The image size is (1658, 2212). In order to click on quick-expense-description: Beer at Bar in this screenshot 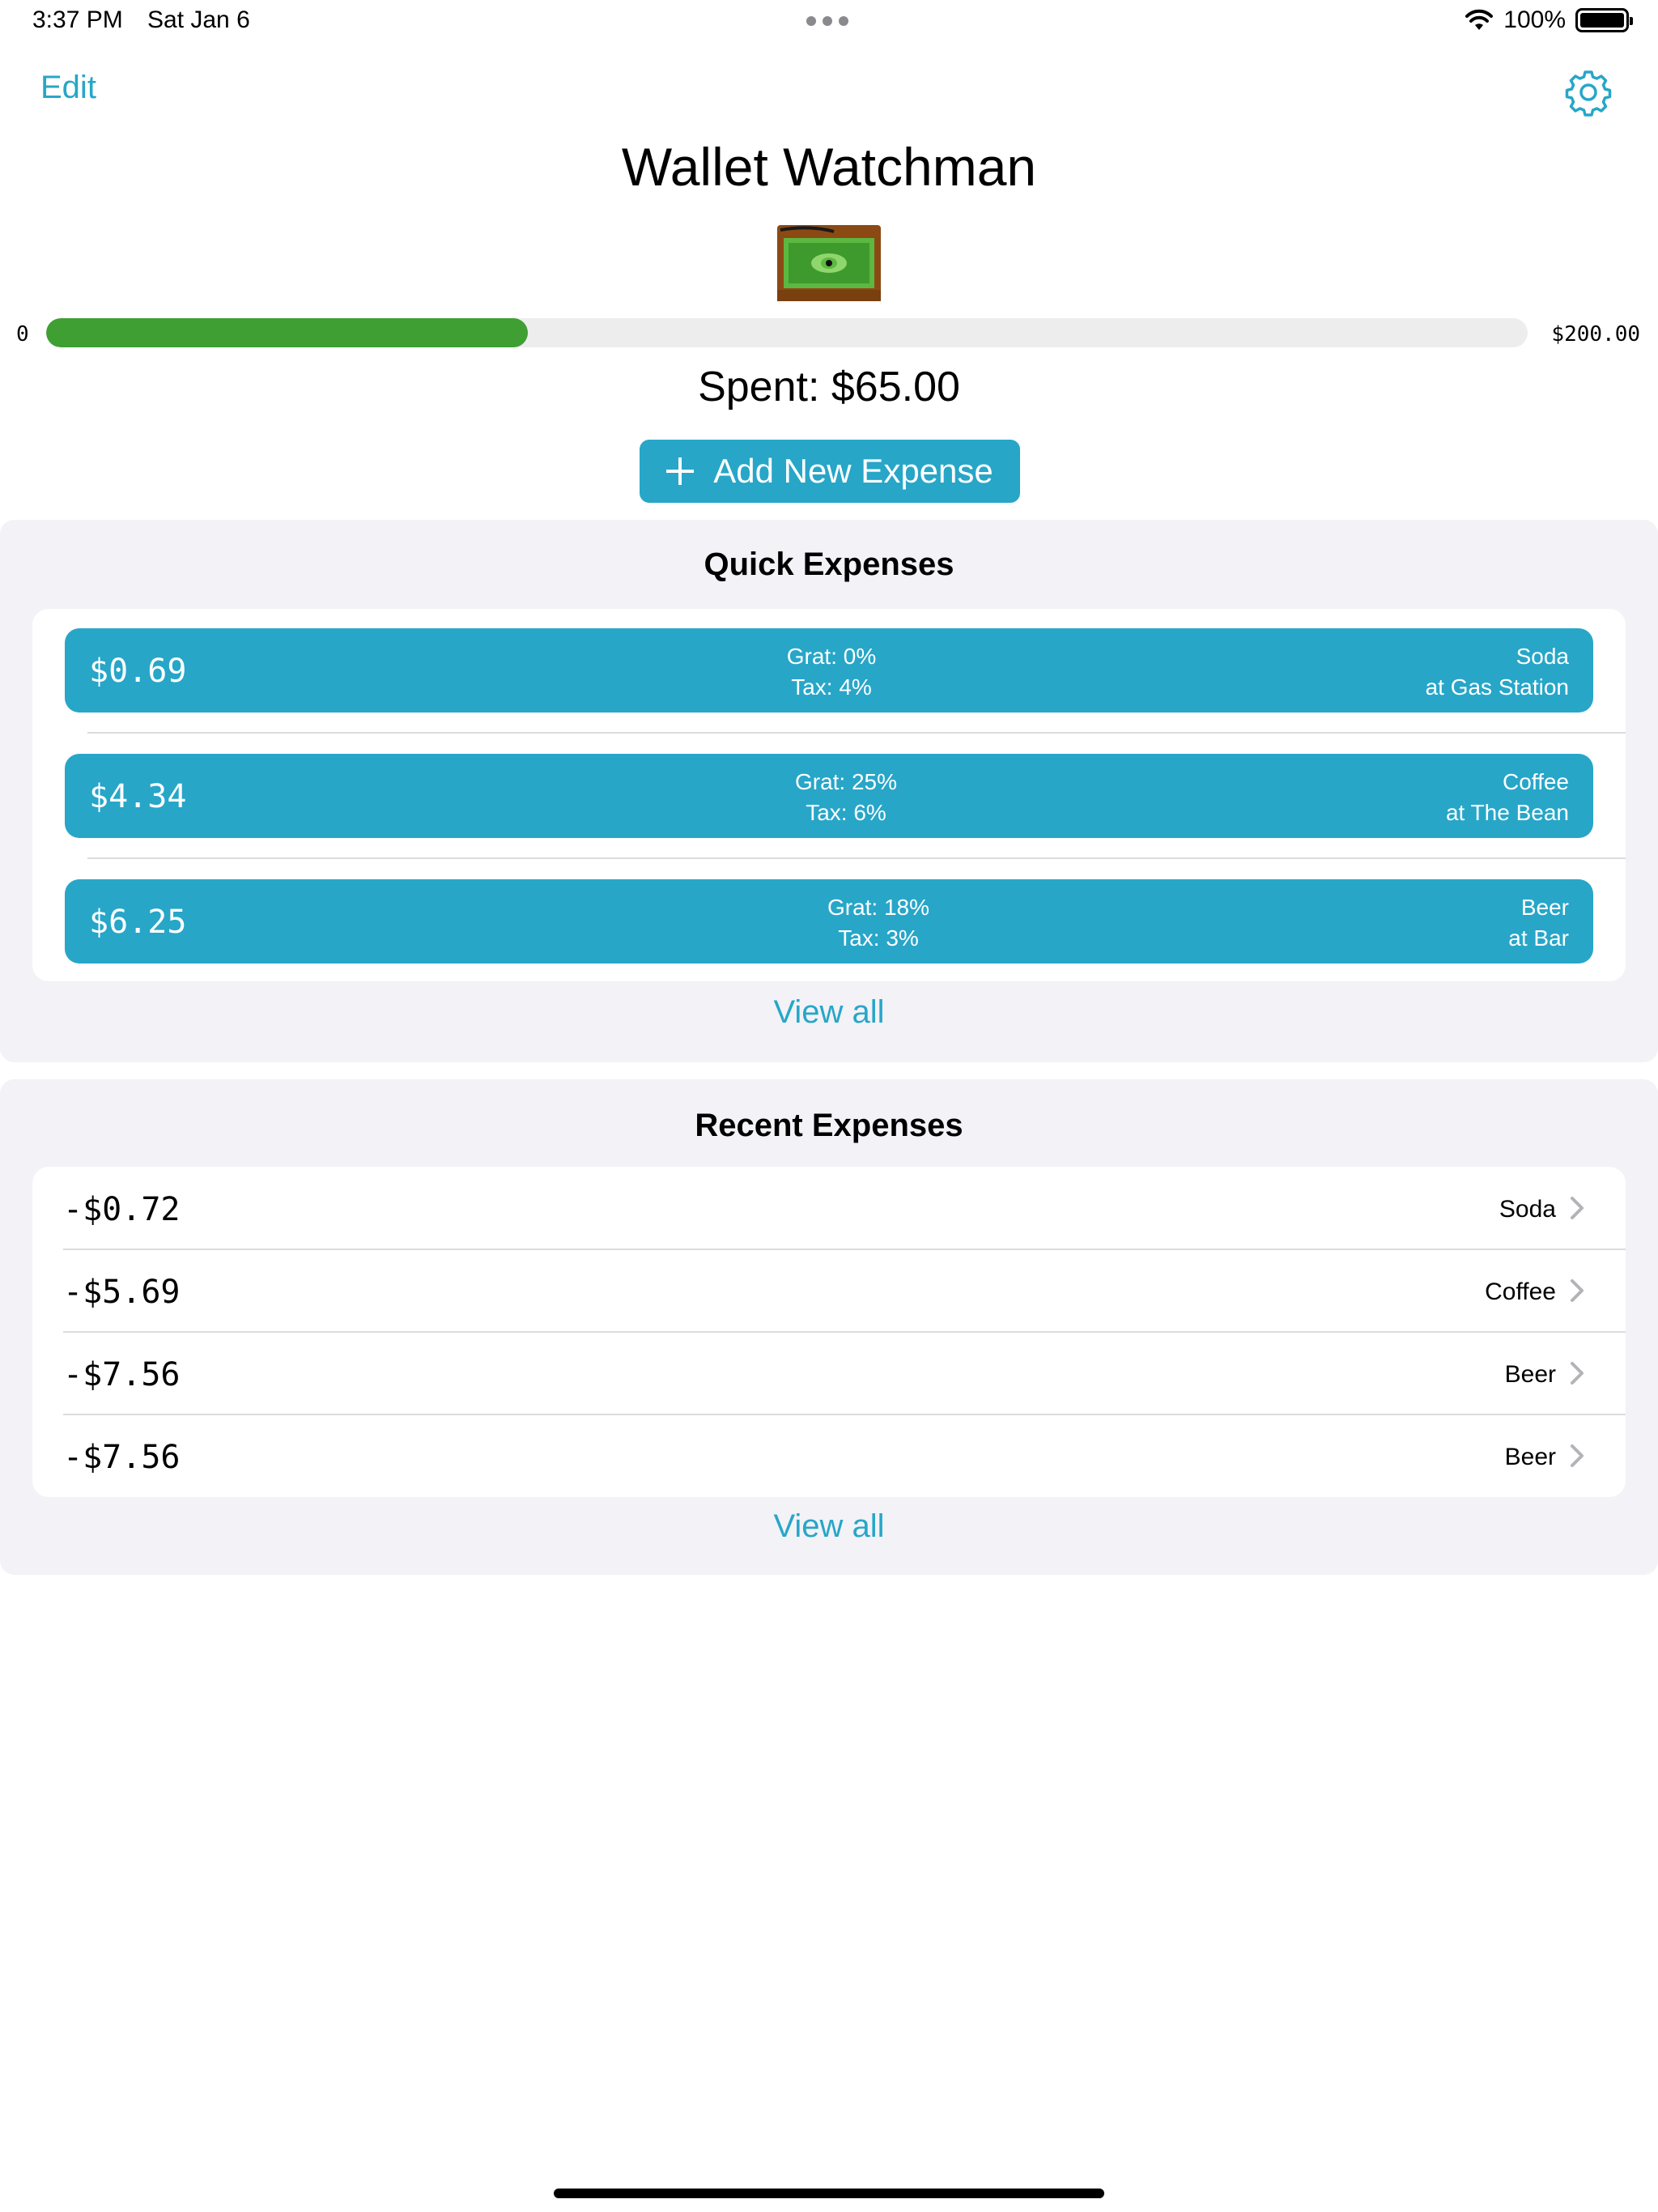, I will do `click(1538, 923)`.